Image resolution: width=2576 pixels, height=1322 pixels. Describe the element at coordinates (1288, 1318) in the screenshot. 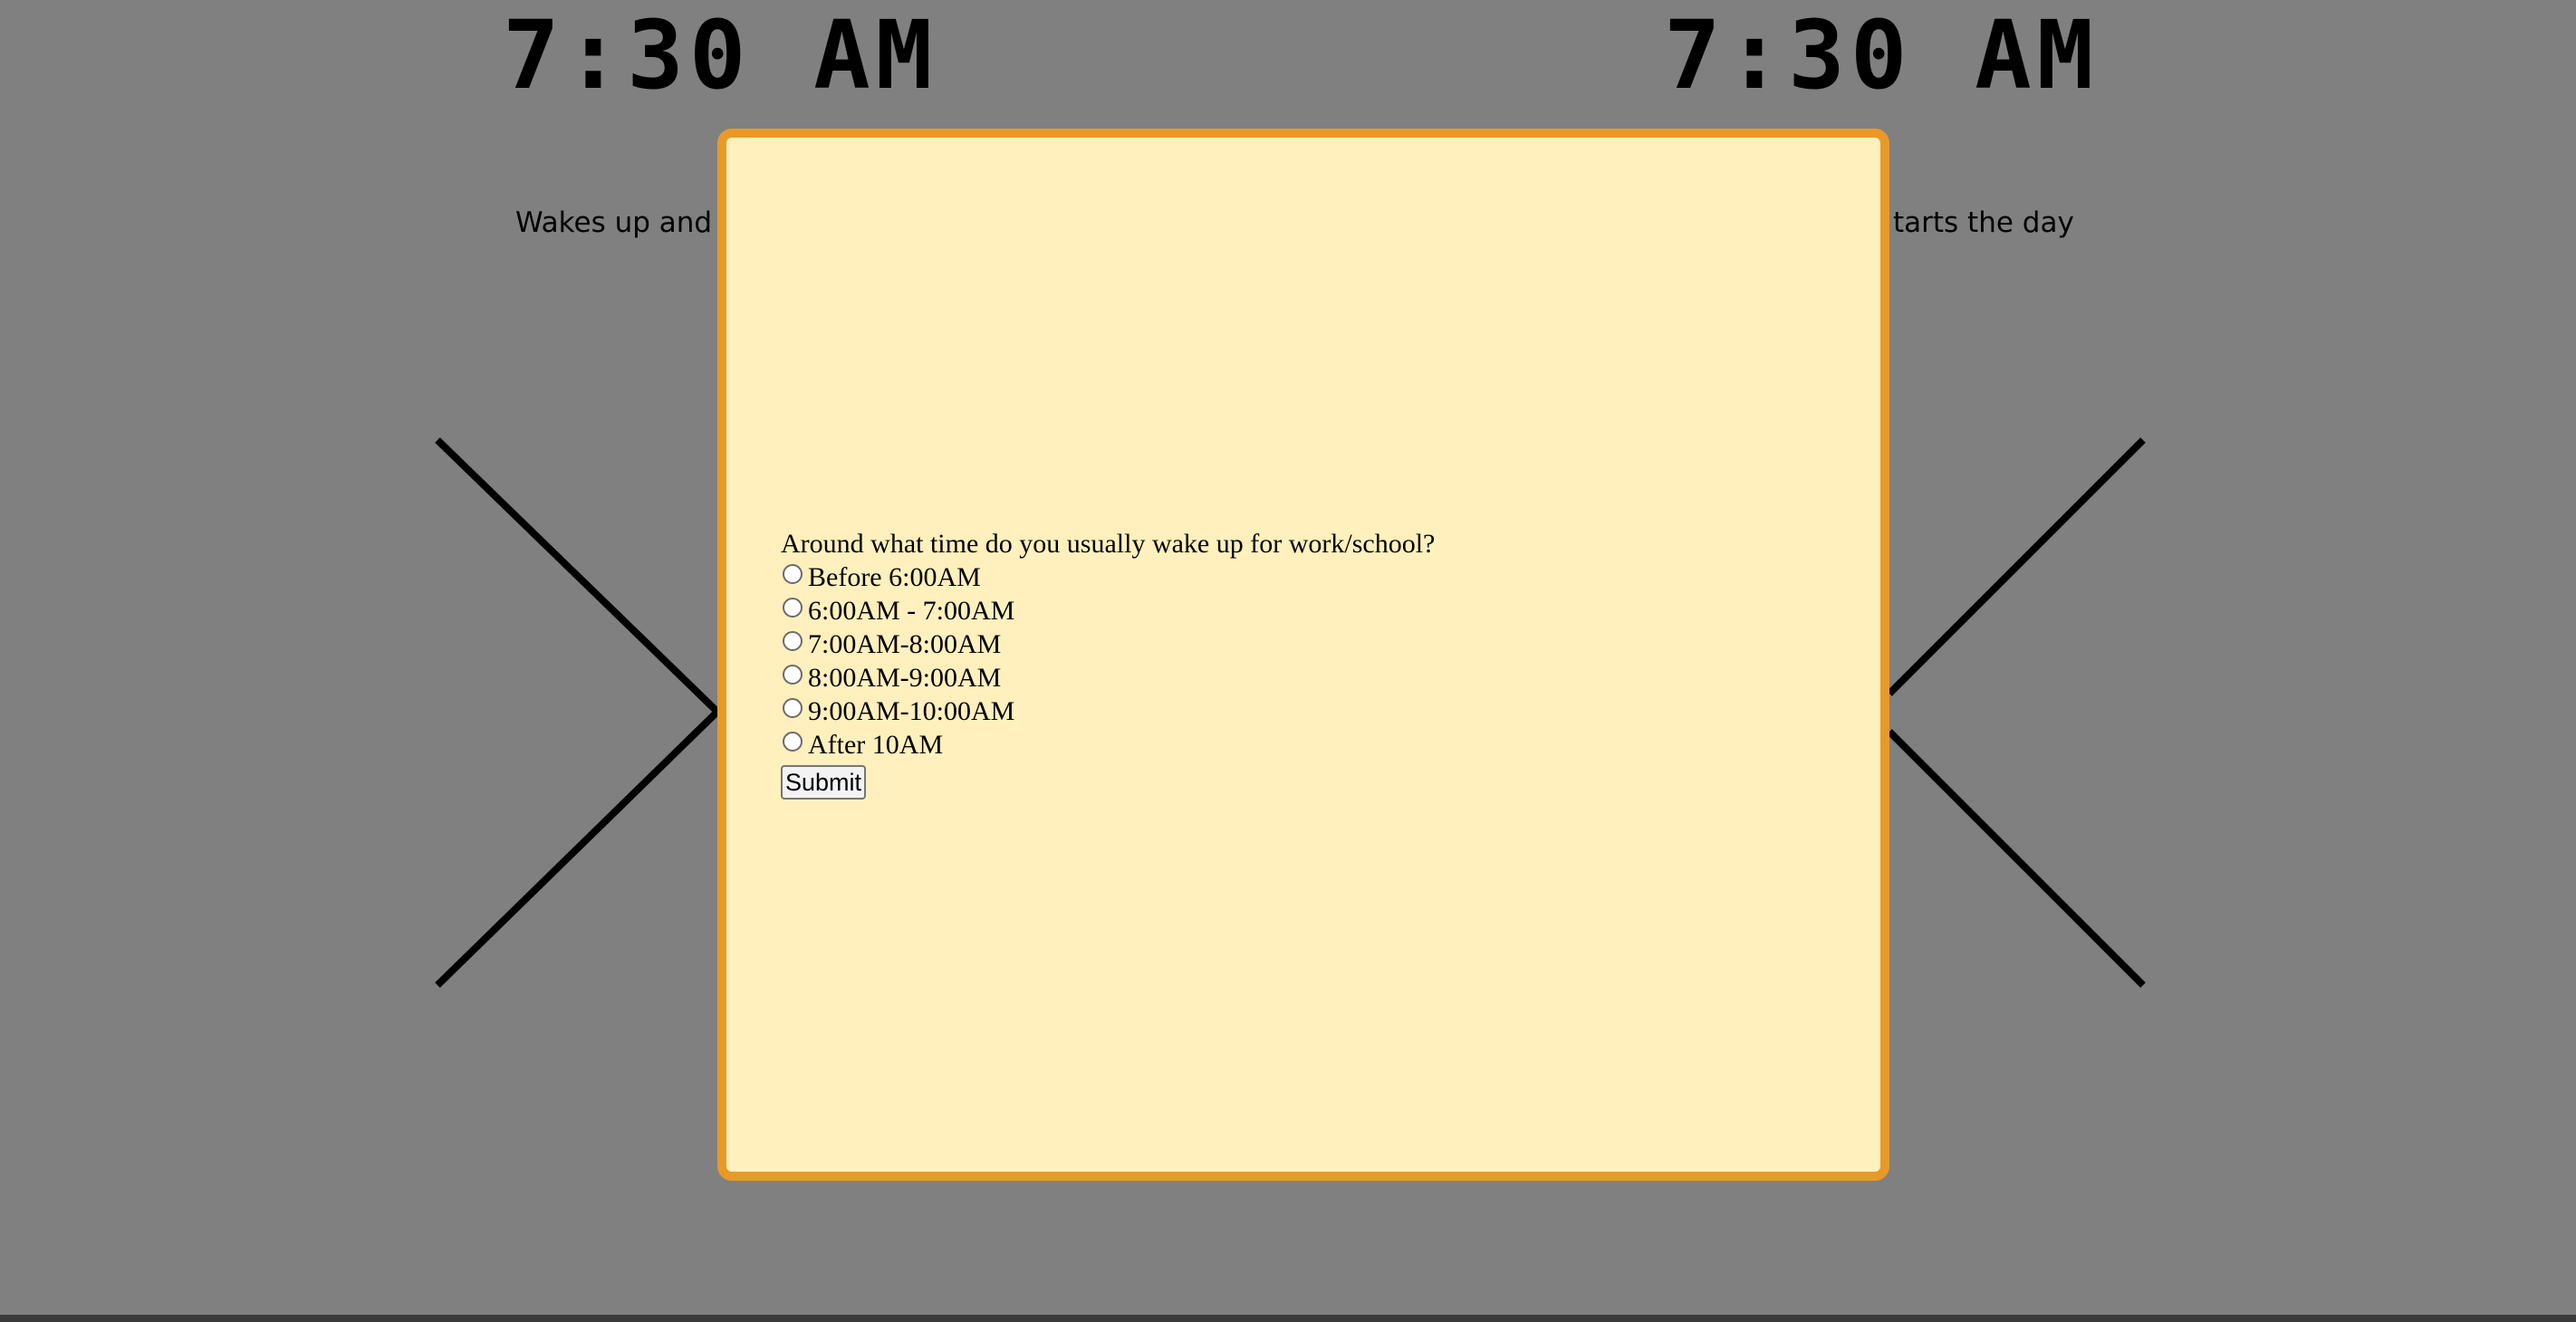

I see `bottom-edge` at that location.